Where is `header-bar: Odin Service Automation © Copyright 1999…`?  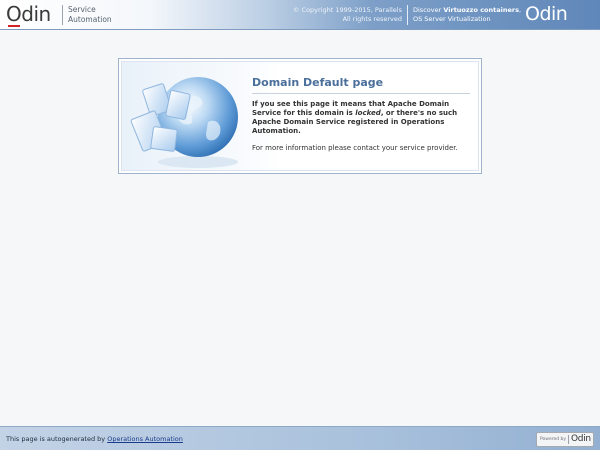
header-bar: Odin Service Automation © Copyright 1999… is located at coordinates (300, 15).